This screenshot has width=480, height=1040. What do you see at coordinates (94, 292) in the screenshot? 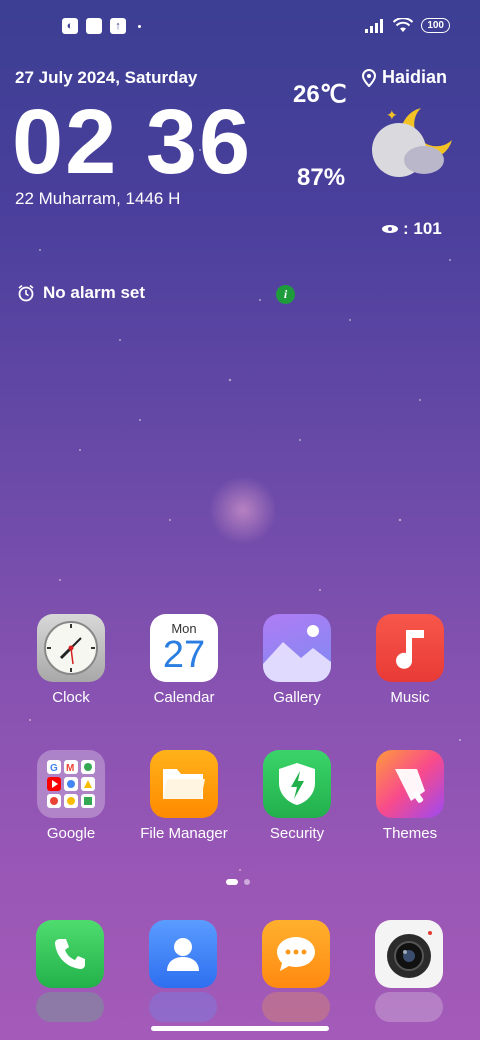
I see `alarm-label: No alarm set` at bounding box center [94, 292].